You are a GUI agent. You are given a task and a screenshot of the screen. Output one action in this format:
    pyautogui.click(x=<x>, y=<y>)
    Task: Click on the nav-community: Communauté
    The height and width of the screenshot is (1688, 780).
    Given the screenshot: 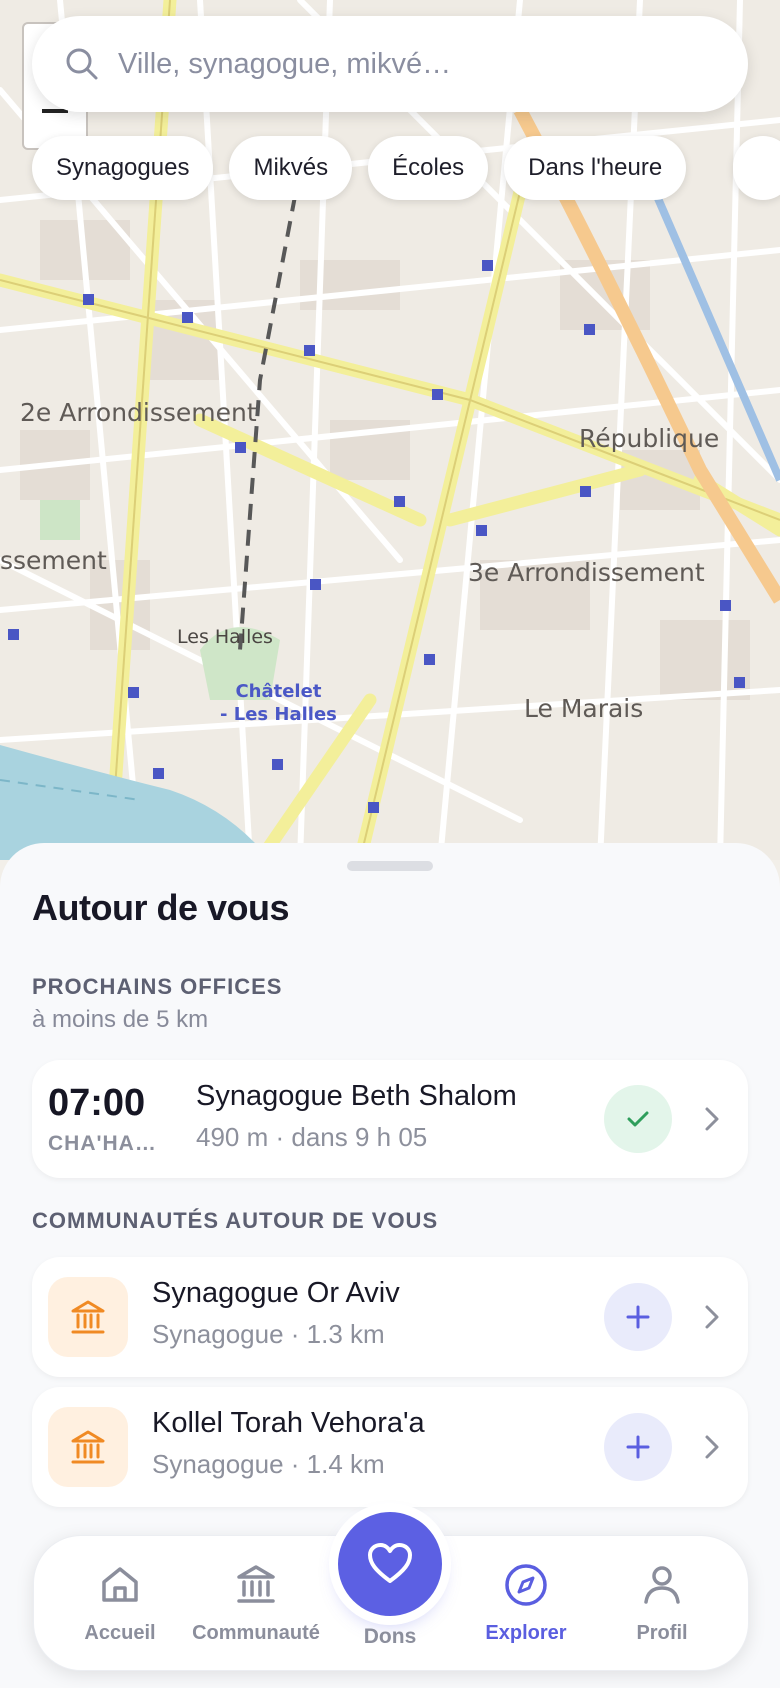 What is the action you would take?
    pyautogui.click(x=256, y=1603)
    